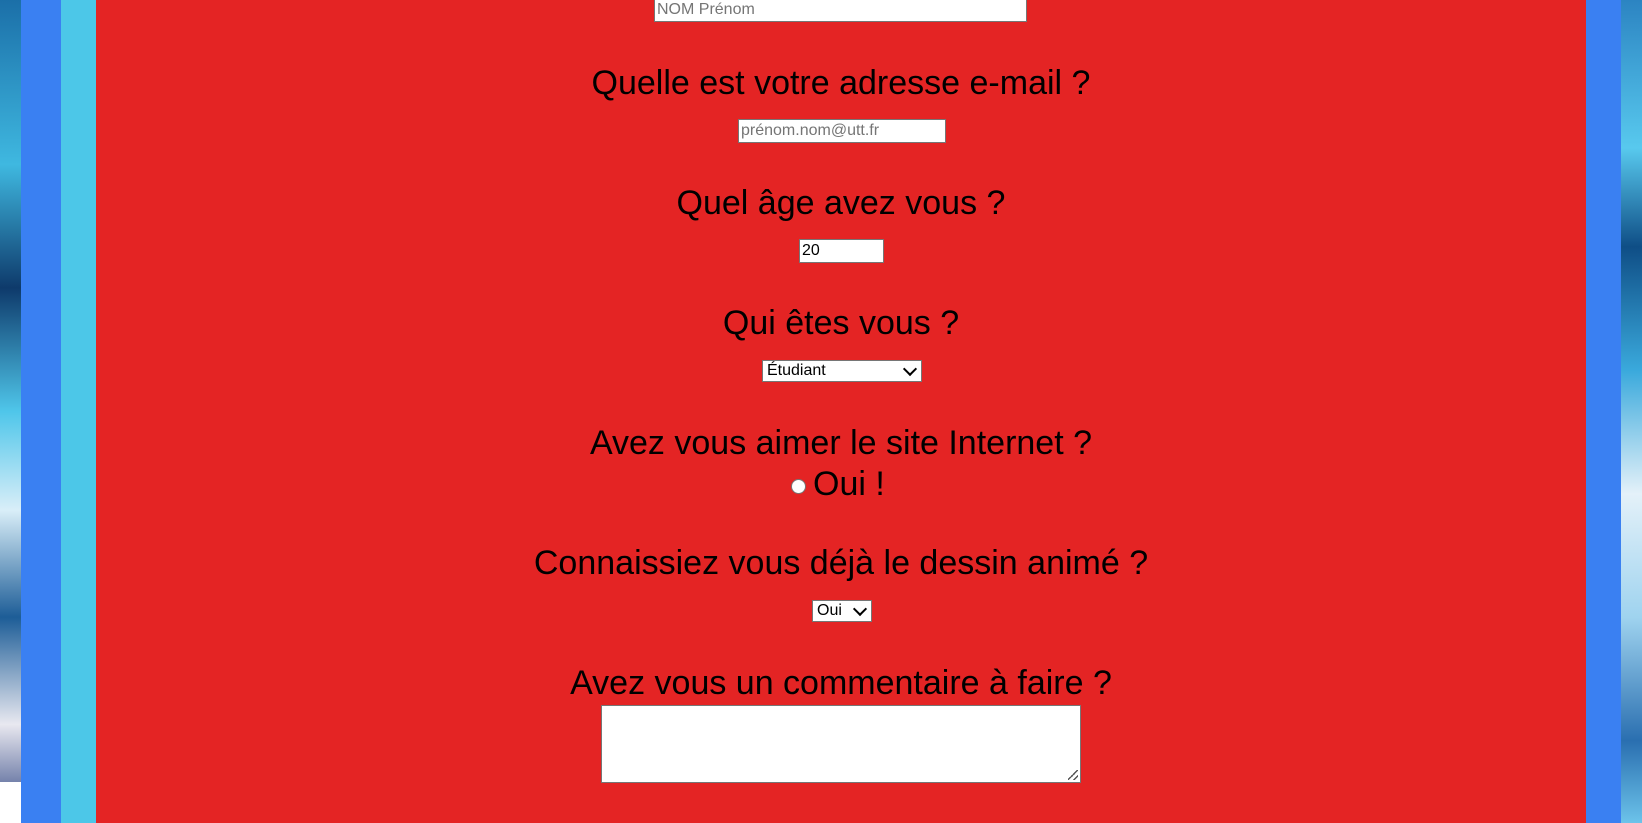  Describe the element at coordinates (829, 610) in the screenshot. I see `known-select-value: Oui` at that location.